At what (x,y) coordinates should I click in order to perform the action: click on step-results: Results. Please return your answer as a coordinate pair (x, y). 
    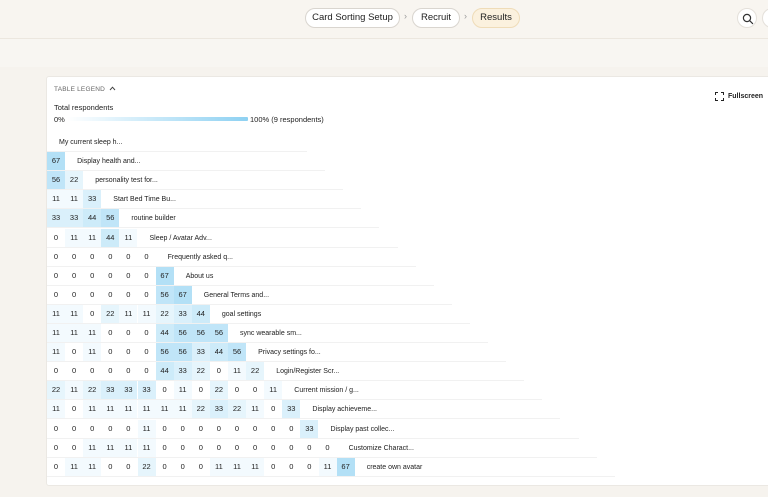
    Looking at the image, I should click on (496, 18).